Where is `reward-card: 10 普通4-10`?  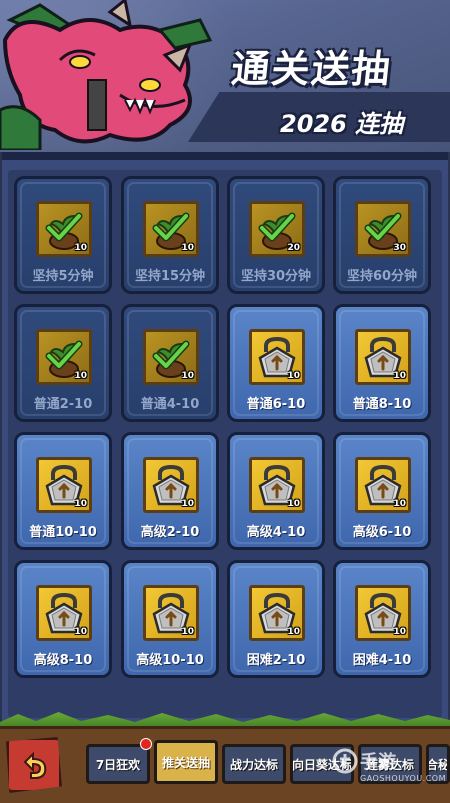 reward-card: 10 普通4-10 is located at coordinates (170, 363).